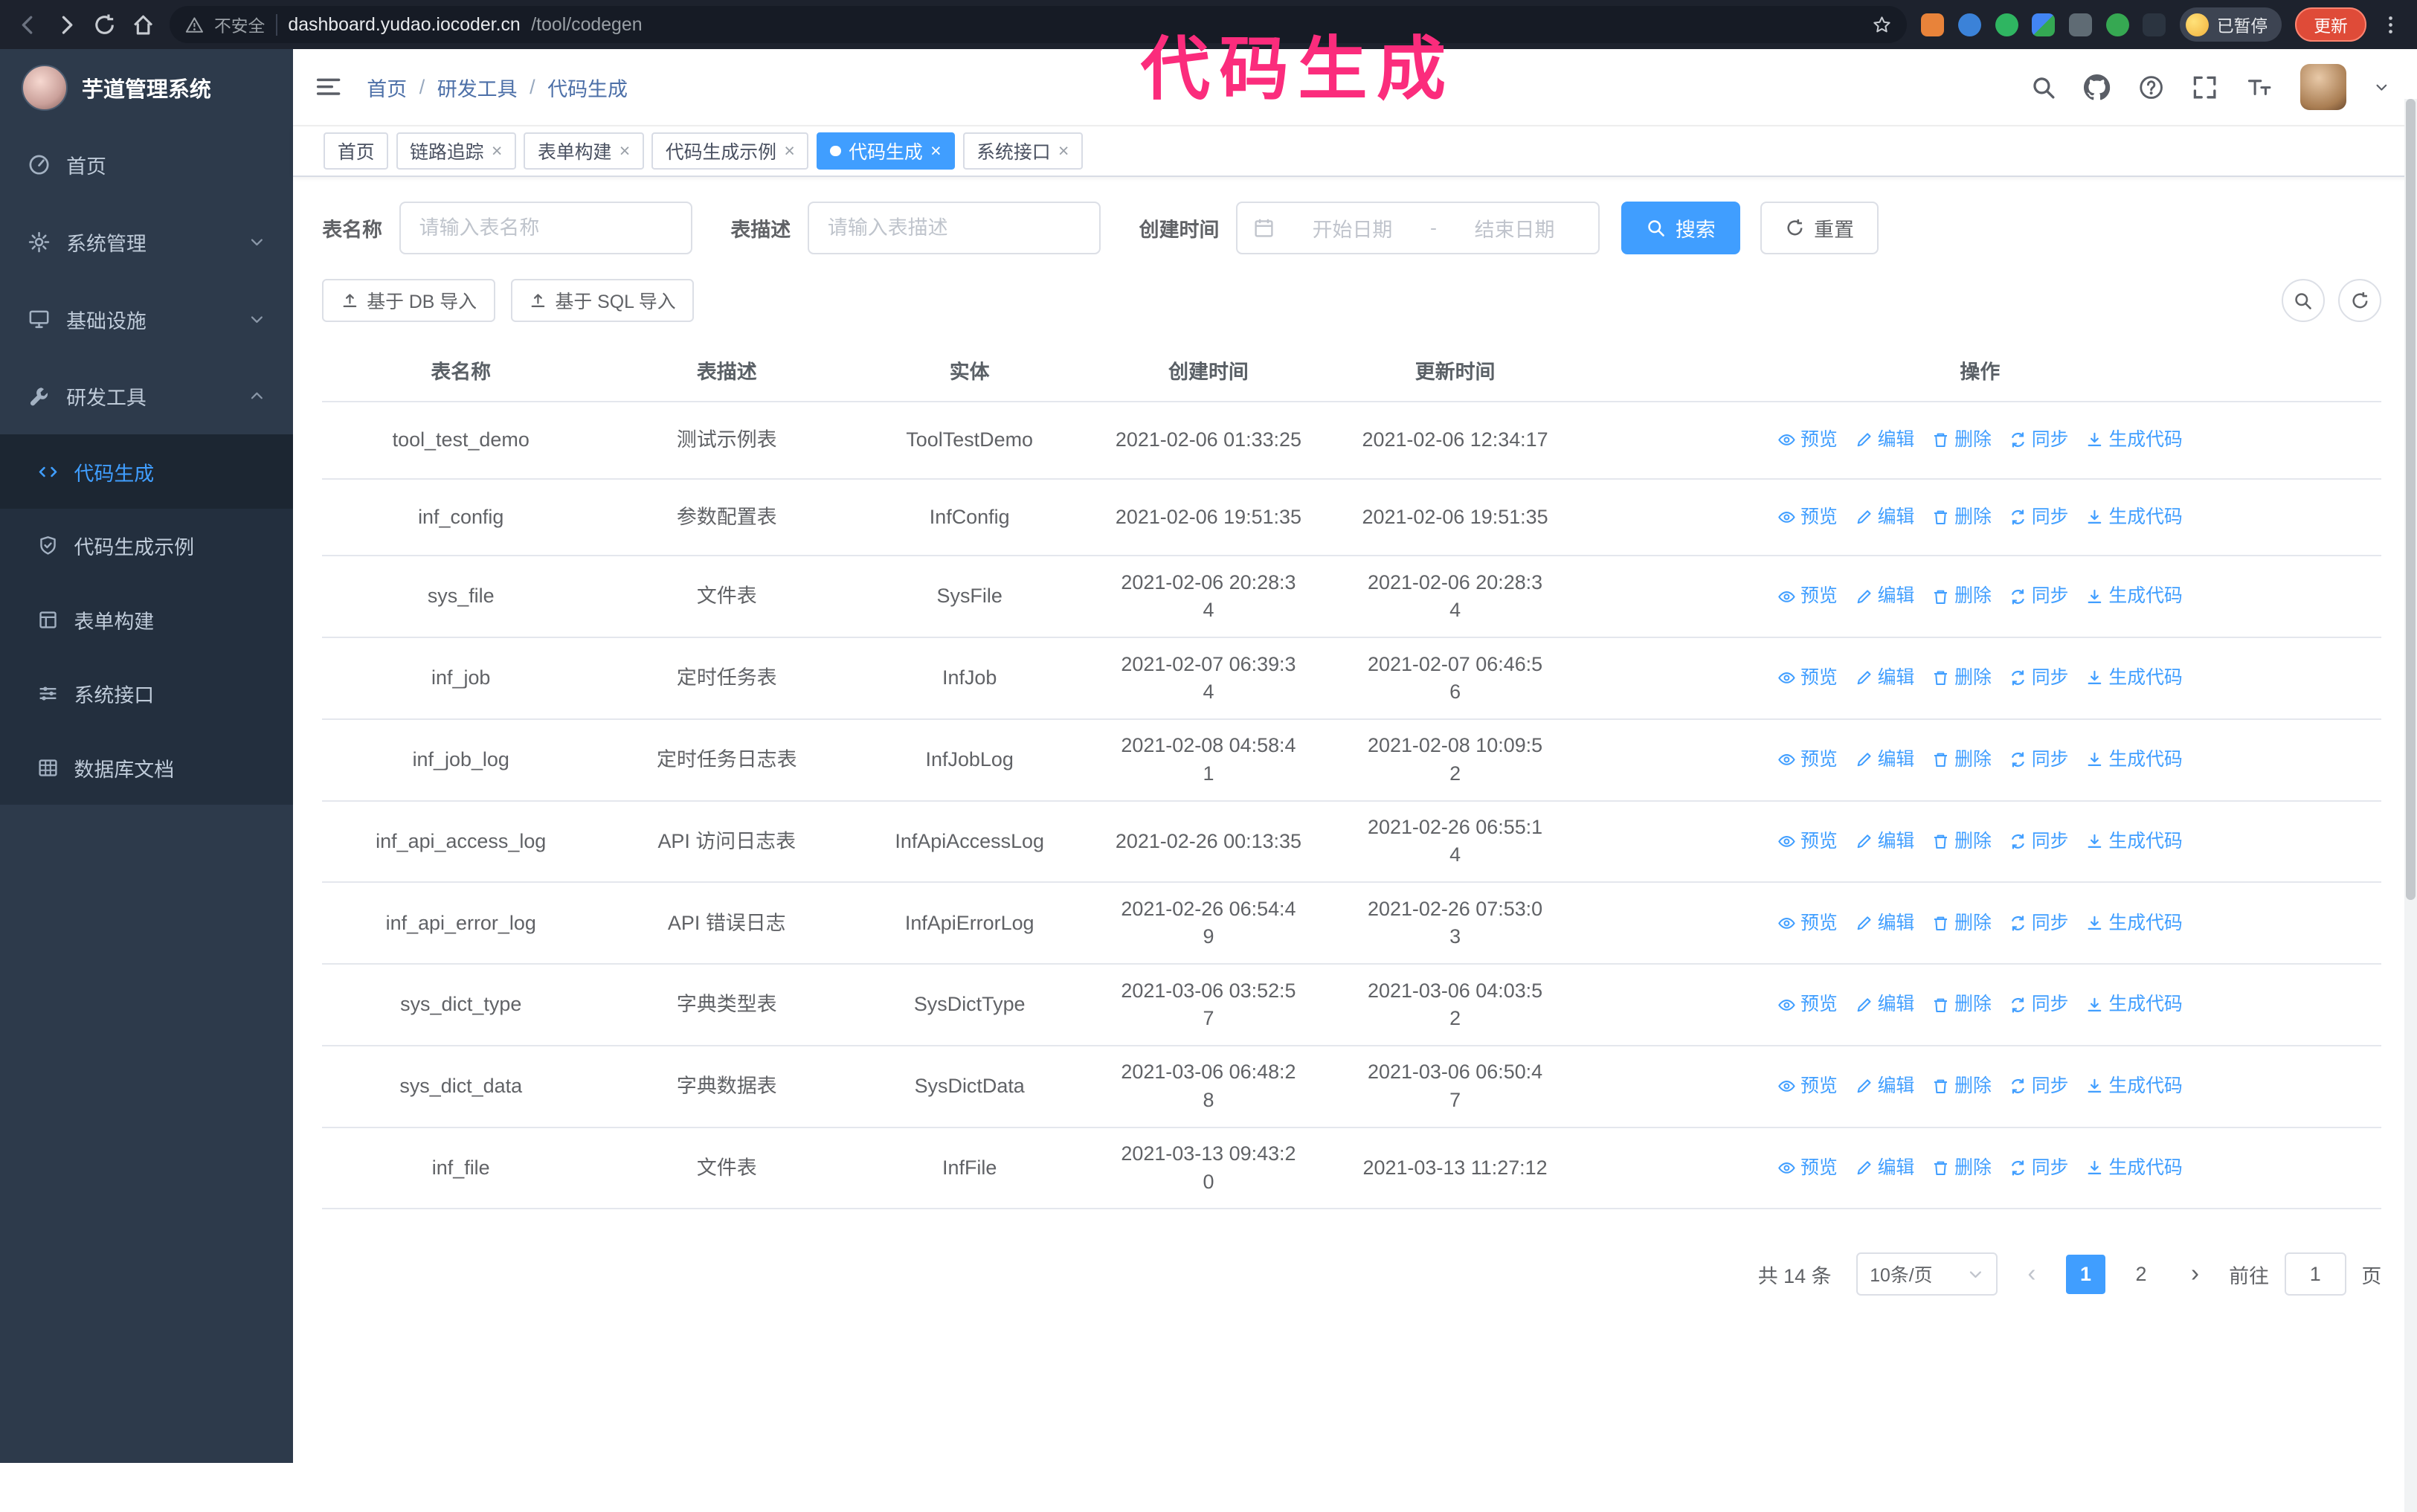 This screenshot has width=2417, height=1512. I want to click on sidebar-item-db-doc: 数据库文档, so click(146, 767).